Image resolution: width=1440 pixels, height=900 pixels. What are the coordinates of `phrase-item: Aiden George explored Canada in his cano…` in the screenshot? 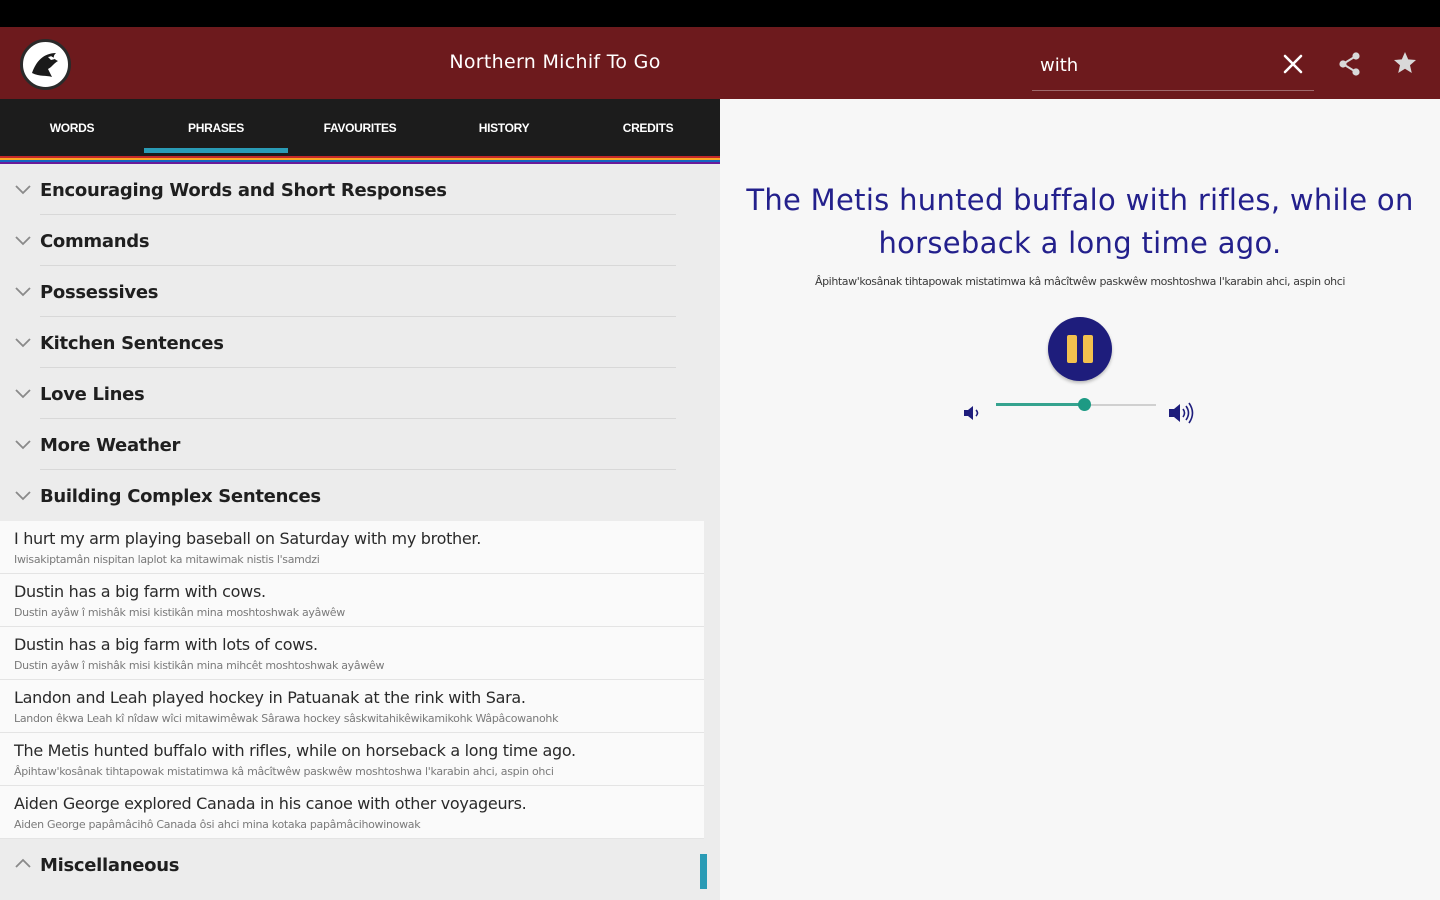 It's located at (352, 812).